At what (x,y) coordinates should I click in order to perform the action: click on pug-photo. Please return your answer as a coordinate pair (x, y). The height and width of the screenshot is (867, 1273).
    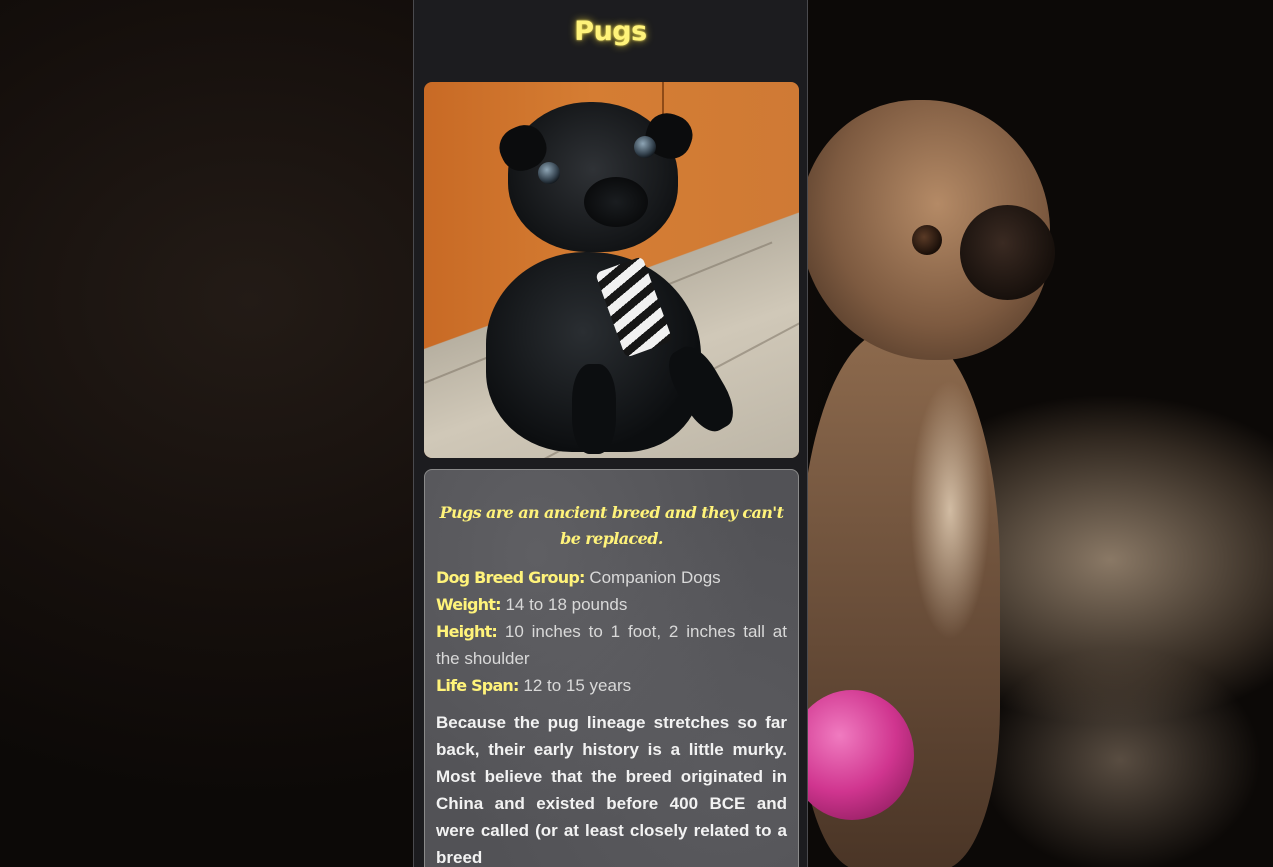
    Looking at the image, I should click on (611, 270).